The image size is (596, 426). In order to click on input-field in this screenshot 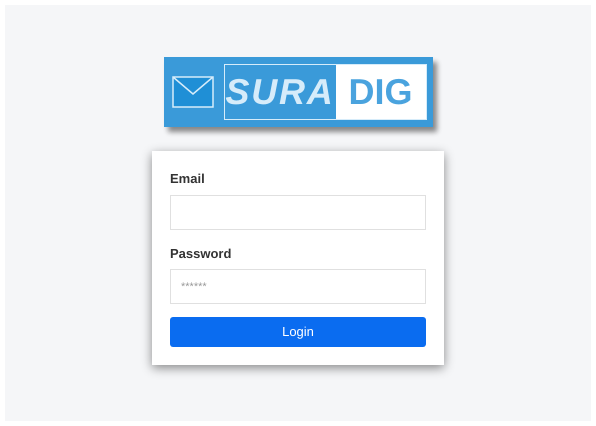, I will do `click(298, 212)`.